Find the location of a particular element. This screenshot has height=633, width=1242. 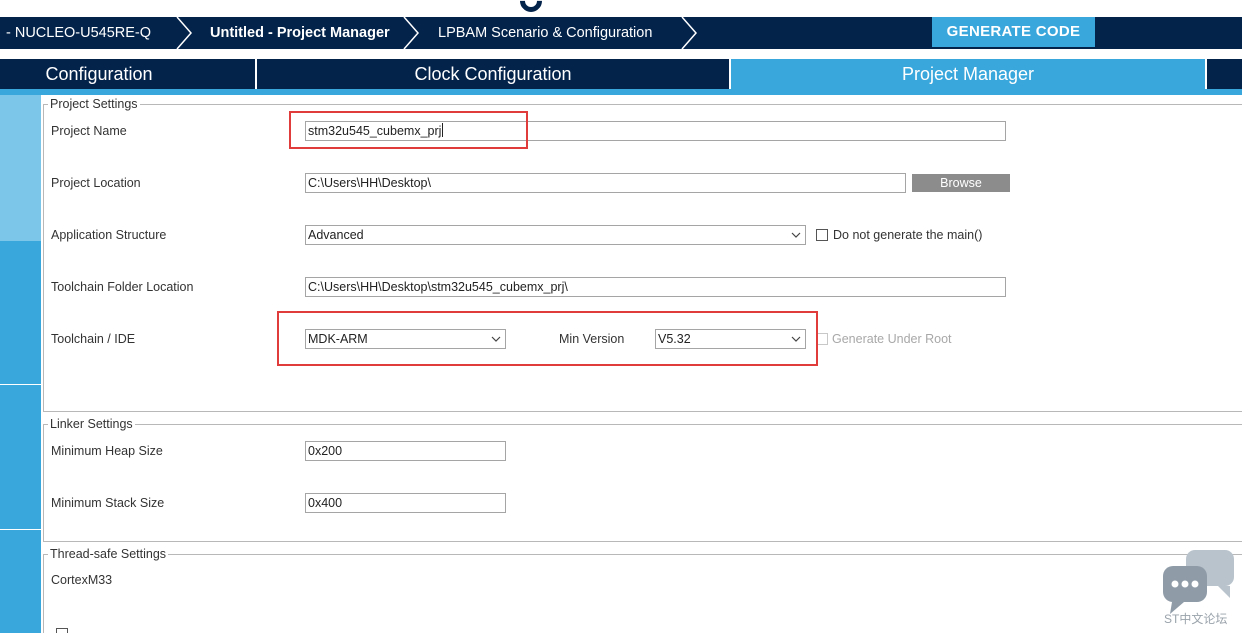

side-item-extra is located at coordinates (20, 581).